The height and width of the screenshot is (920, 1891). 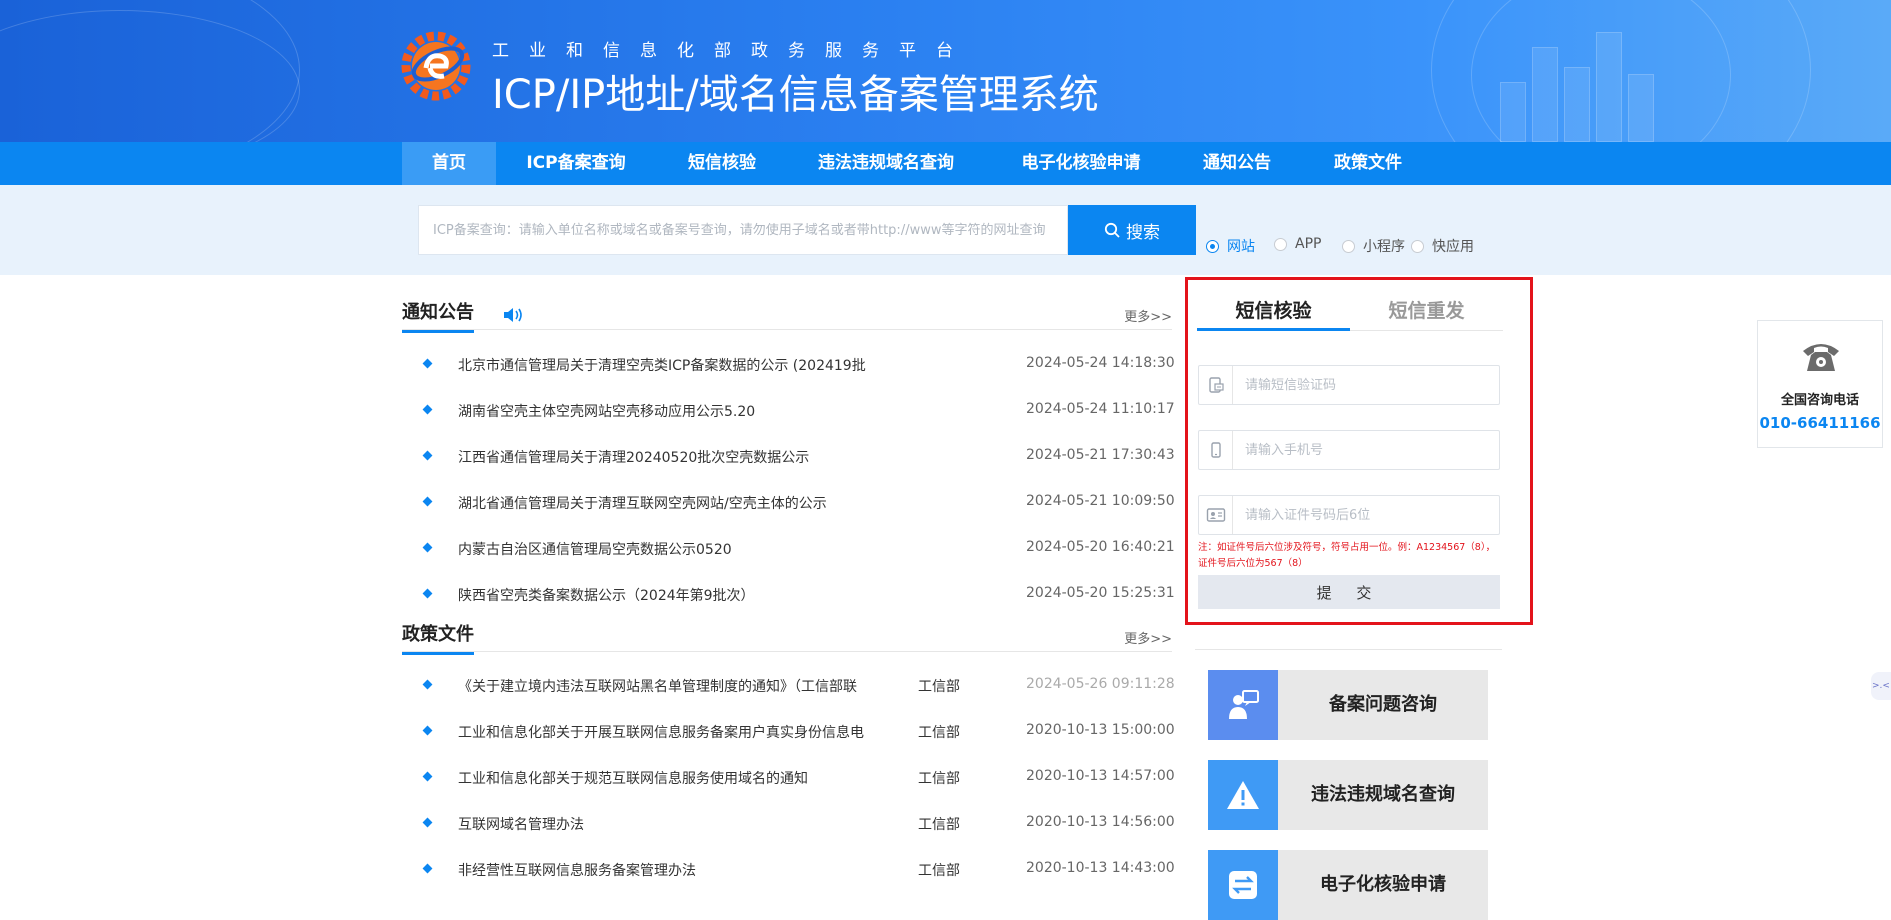 What do you see at coordinates (1216, 385) in the screenshot?
I see `message-icon` at bounding box center [1216, 385].